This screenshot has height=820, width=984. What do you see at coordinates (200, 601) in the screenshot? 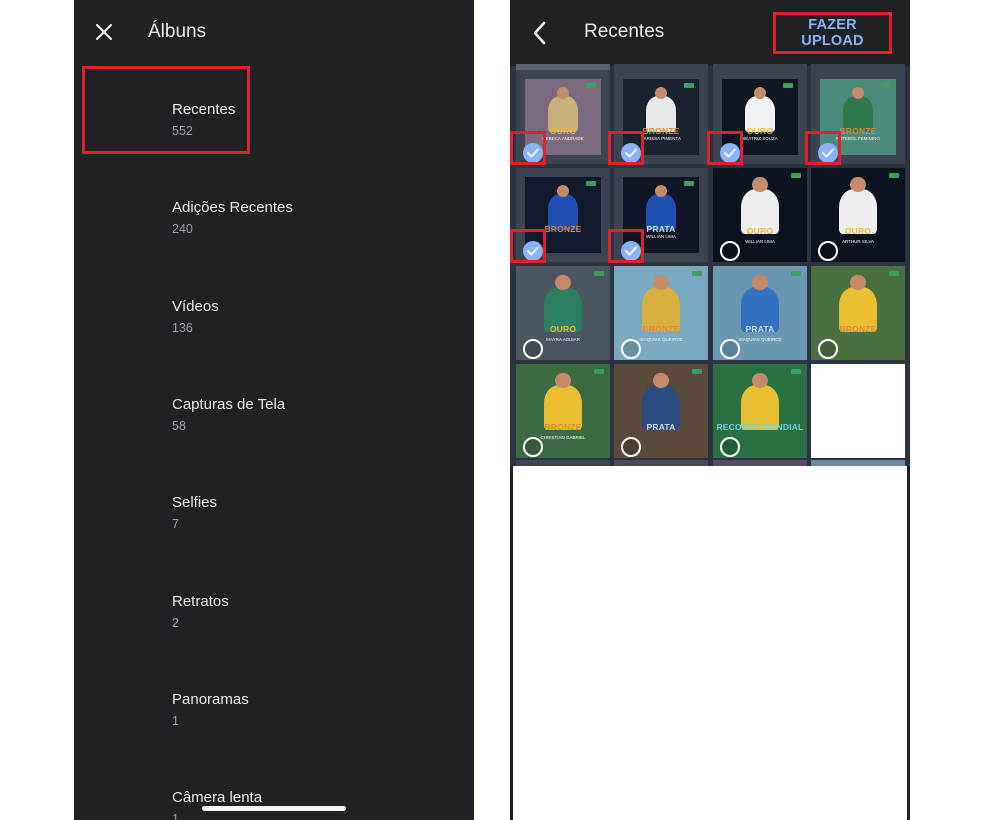
I see `album-name: Retratos` at bounding box center [200, 601].